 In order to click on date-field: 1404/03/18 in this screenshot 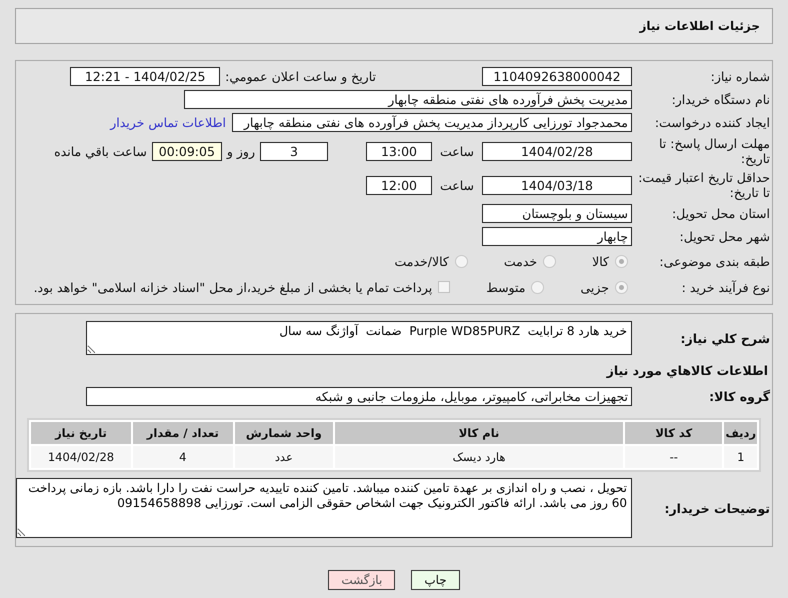, I will do `click(557, 185)`.